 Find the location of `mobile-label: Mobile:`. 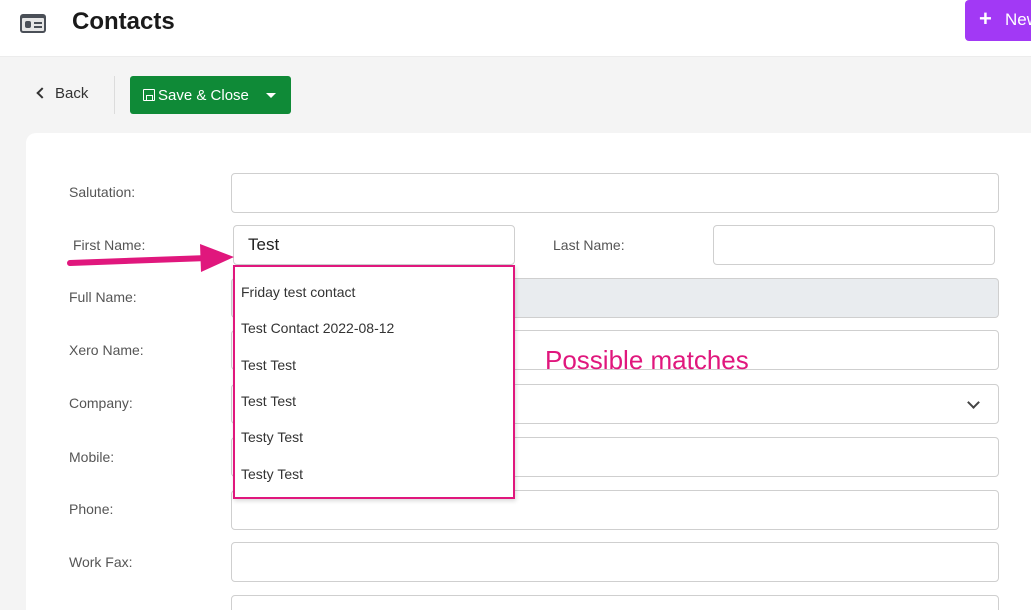

mobile-label: Mobile: is located at coordinates (92, 457).